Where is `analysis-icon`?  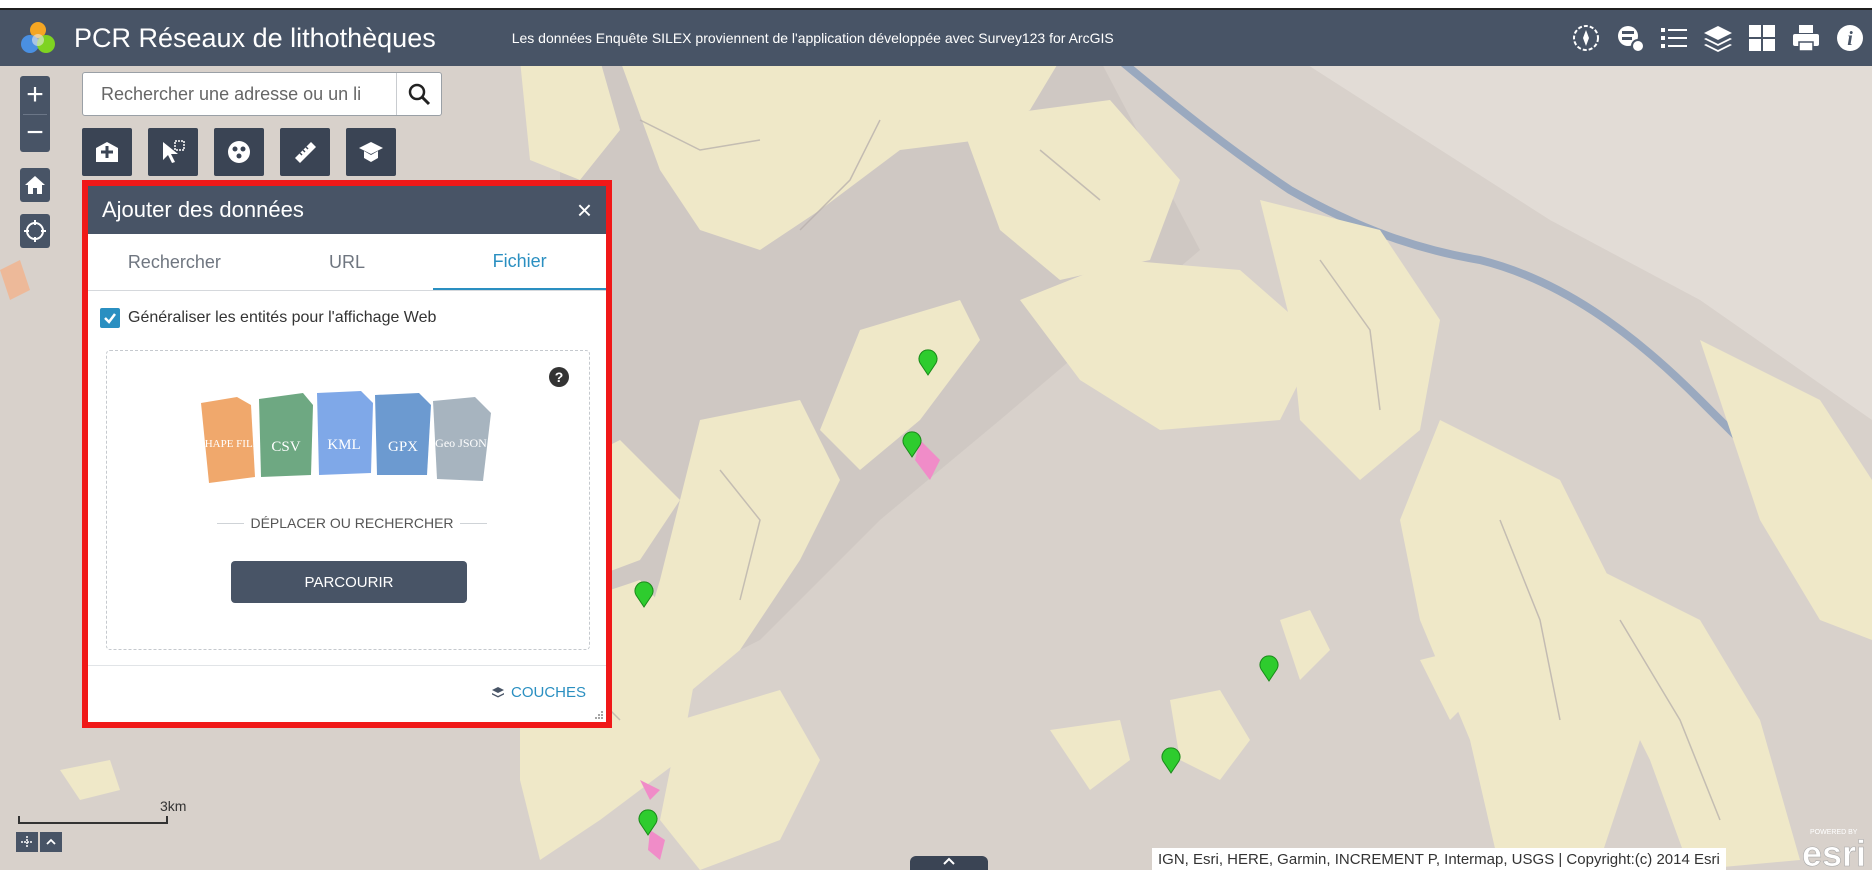 analysis-icon is located at coordinates (239, 152).